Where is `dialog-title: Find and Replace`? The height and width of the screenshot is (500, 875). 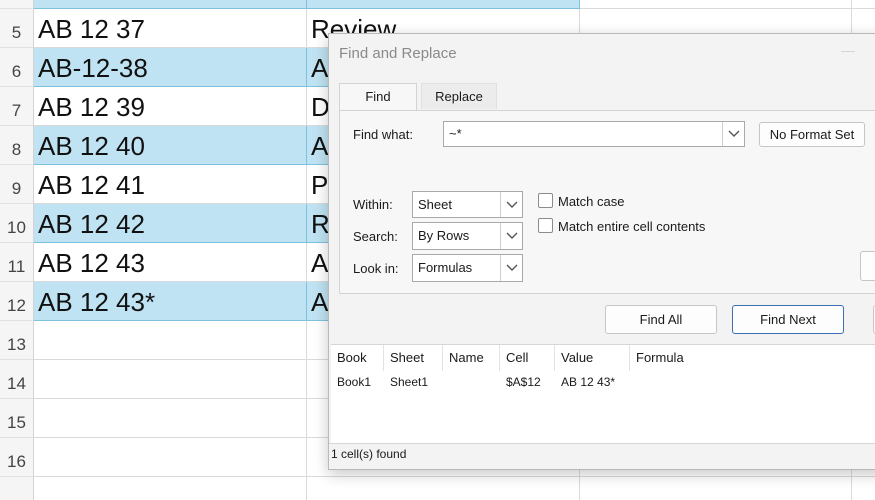
dialog-title: Find and Replace is located at coordinates (398, 53).